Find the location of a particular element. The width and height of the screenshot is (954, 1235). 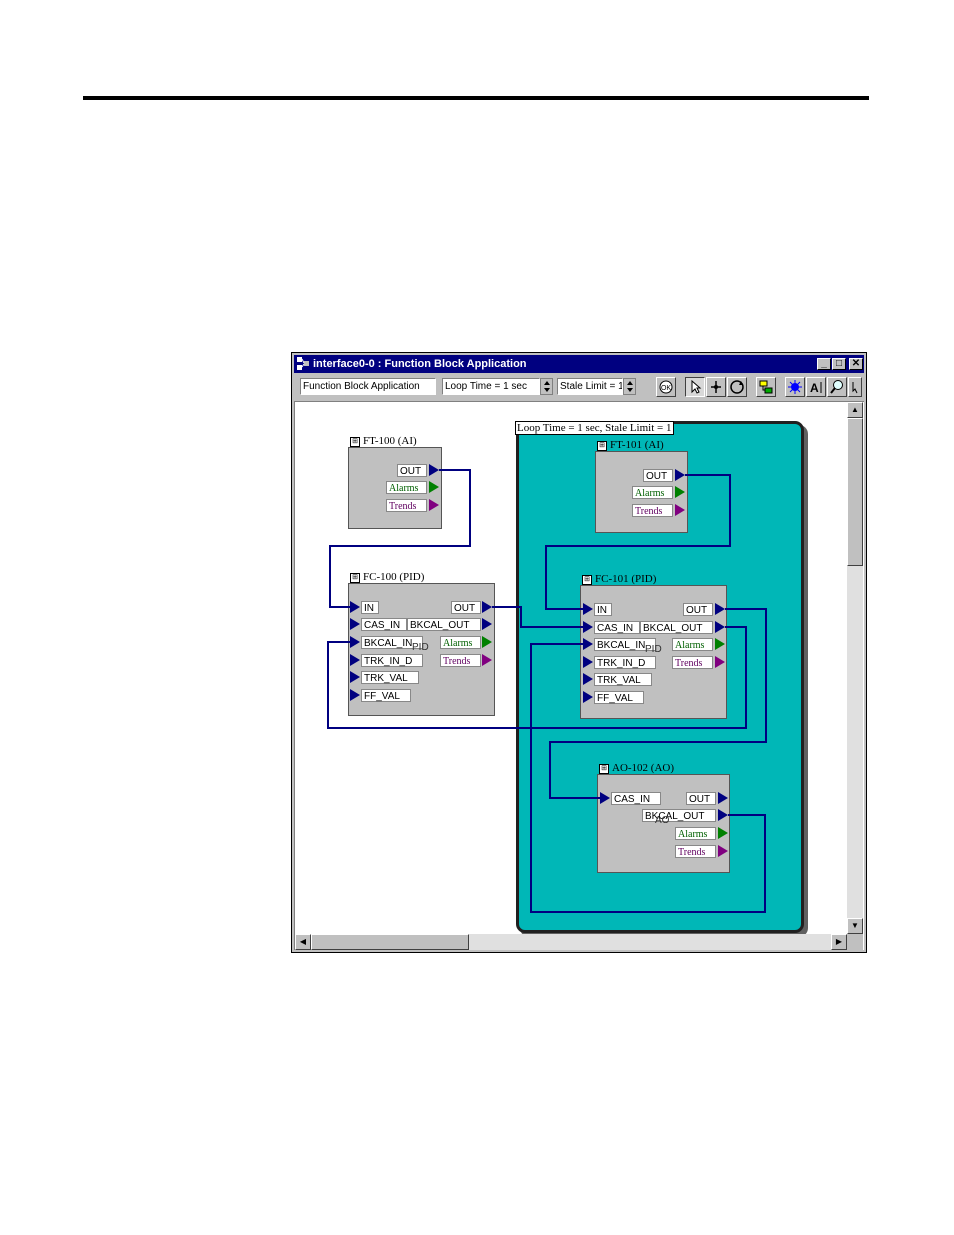

pointer-tool-button is located at coordinates (695, 387).